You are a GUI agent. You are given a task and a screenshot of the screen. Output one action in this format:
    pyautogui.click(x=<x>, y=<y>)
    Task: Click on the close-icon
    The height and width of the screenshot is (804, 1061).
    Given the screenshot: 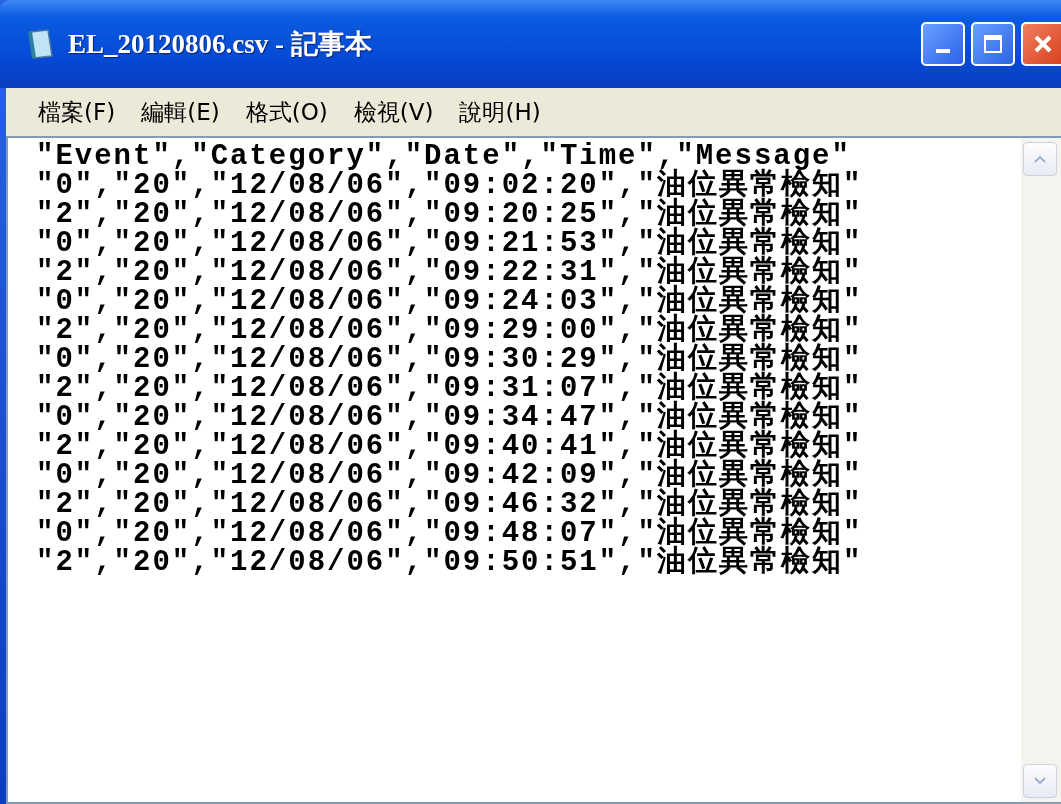 What is the action you would take?
    pyautogui.click(x=1043, y=44)
    